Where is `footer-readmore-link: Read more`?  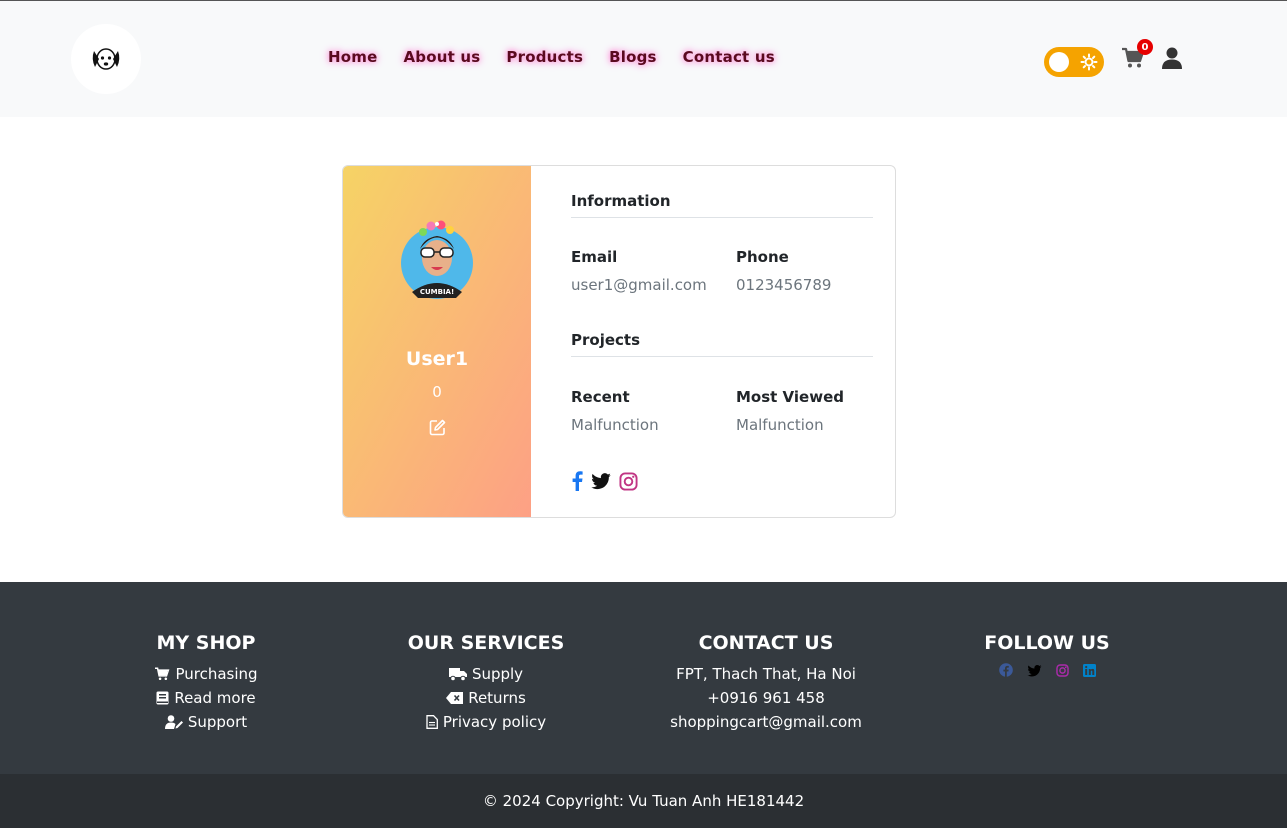
footer-readmore-link: Read more is located at coordinates (206, 698).